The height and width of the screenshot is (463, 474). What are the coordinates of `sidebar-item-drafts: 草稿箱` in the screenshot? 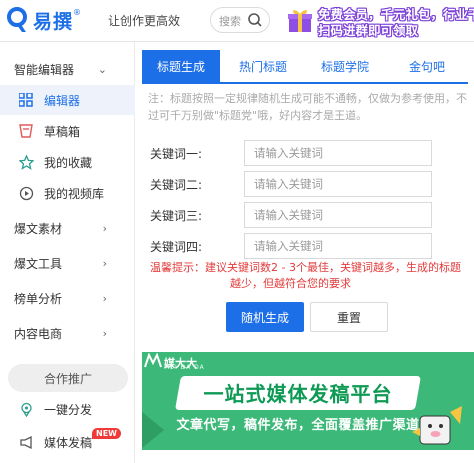 It's located at (67, 131).